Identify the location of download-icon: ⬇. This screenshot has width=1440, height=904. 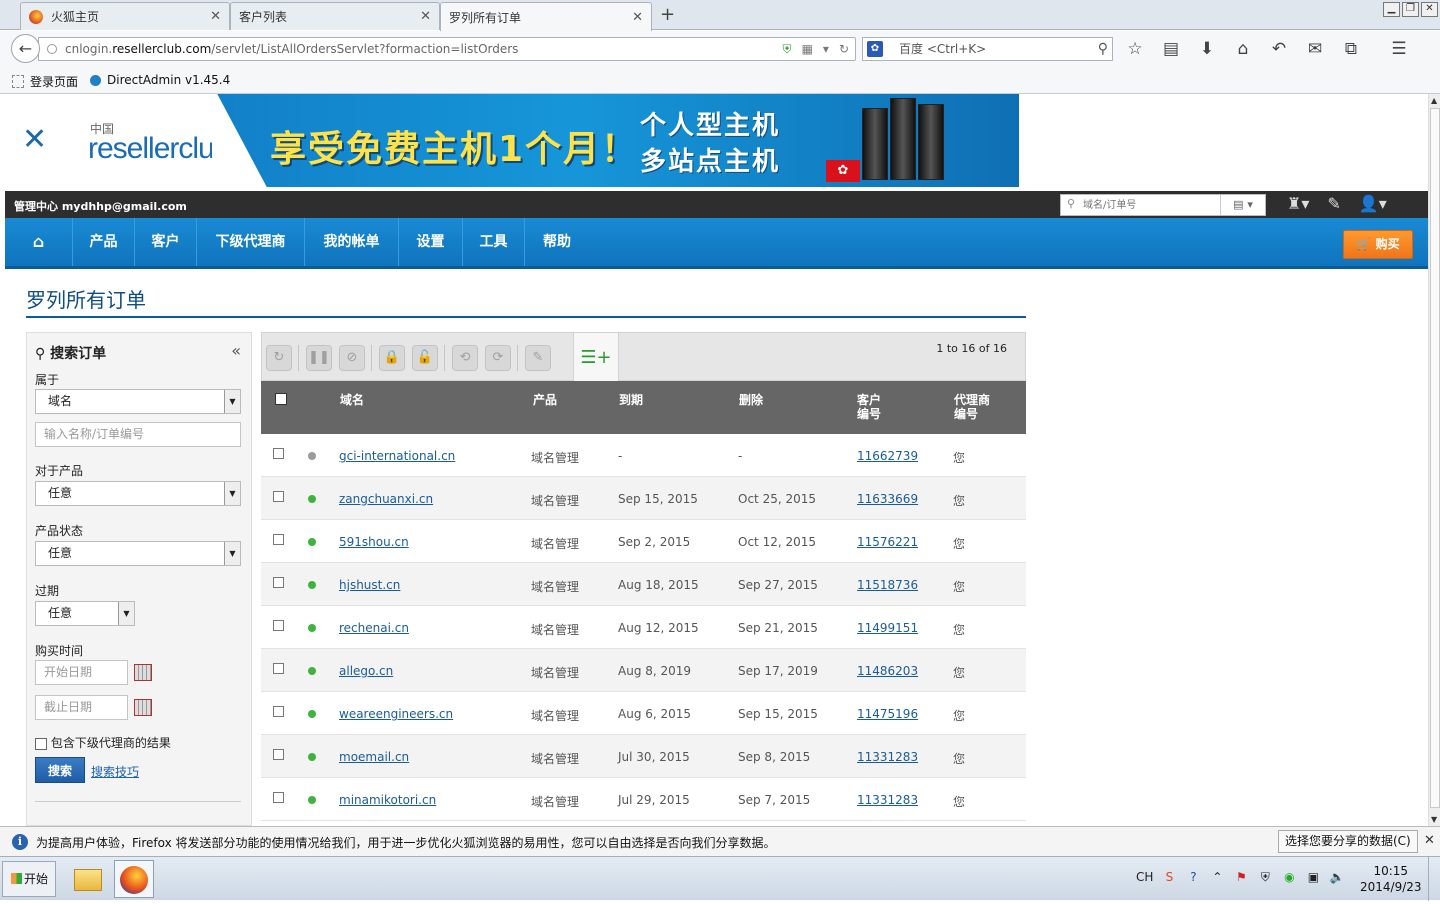
(1207, 49).